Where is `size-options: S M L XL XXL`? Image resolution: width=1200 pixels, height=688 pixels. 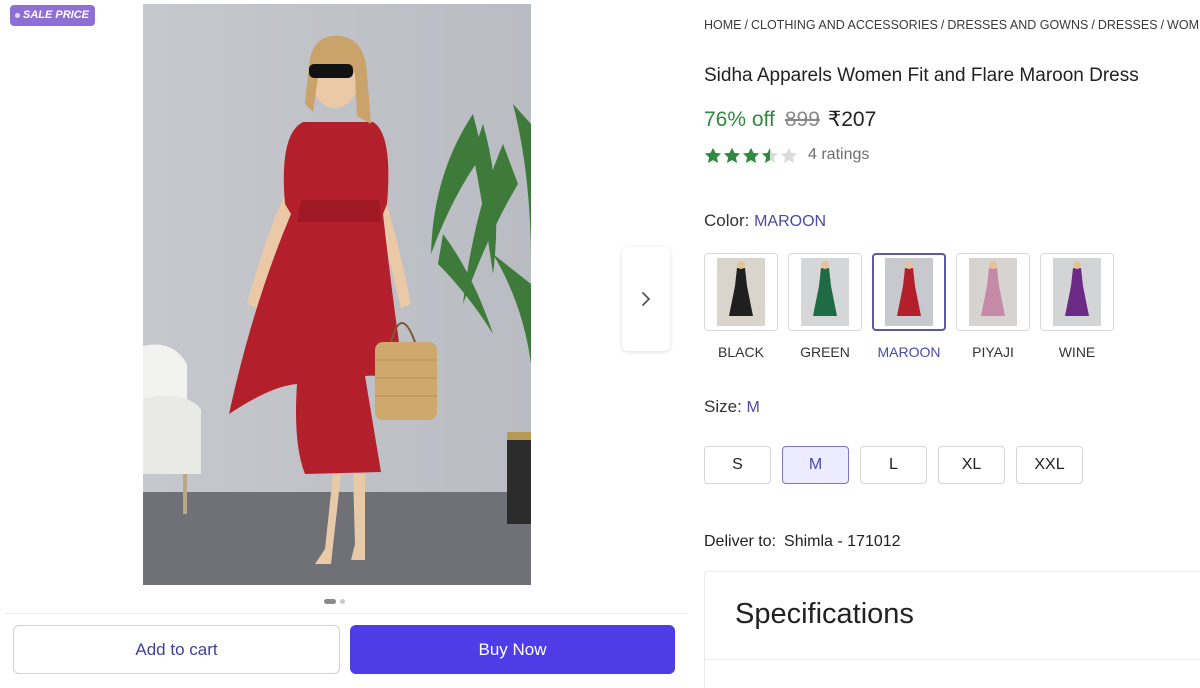 size-options: S M L XL XXL is located at coordinates (893, 465).